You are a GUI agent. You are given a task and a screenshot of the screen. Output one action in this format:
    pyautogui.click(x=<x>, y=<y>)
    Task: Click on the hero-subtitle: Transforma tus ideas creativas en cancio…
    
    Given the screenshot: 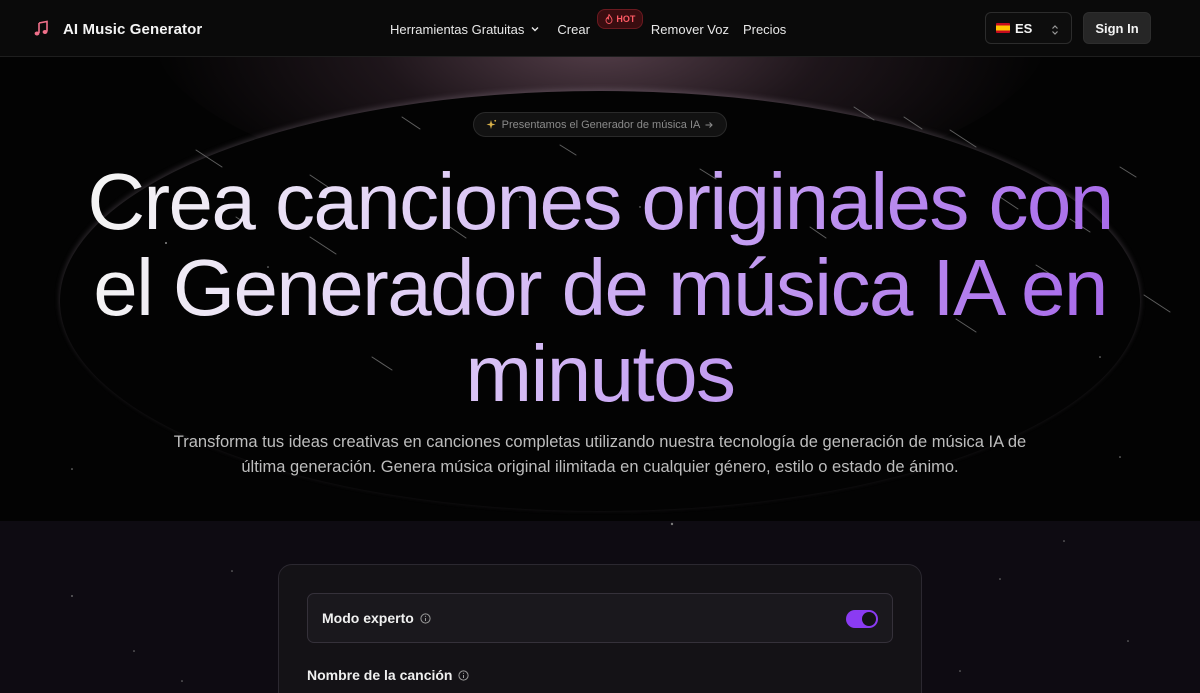 What is the action you would take?
    pyautogui.click(x=600, y=454)
    